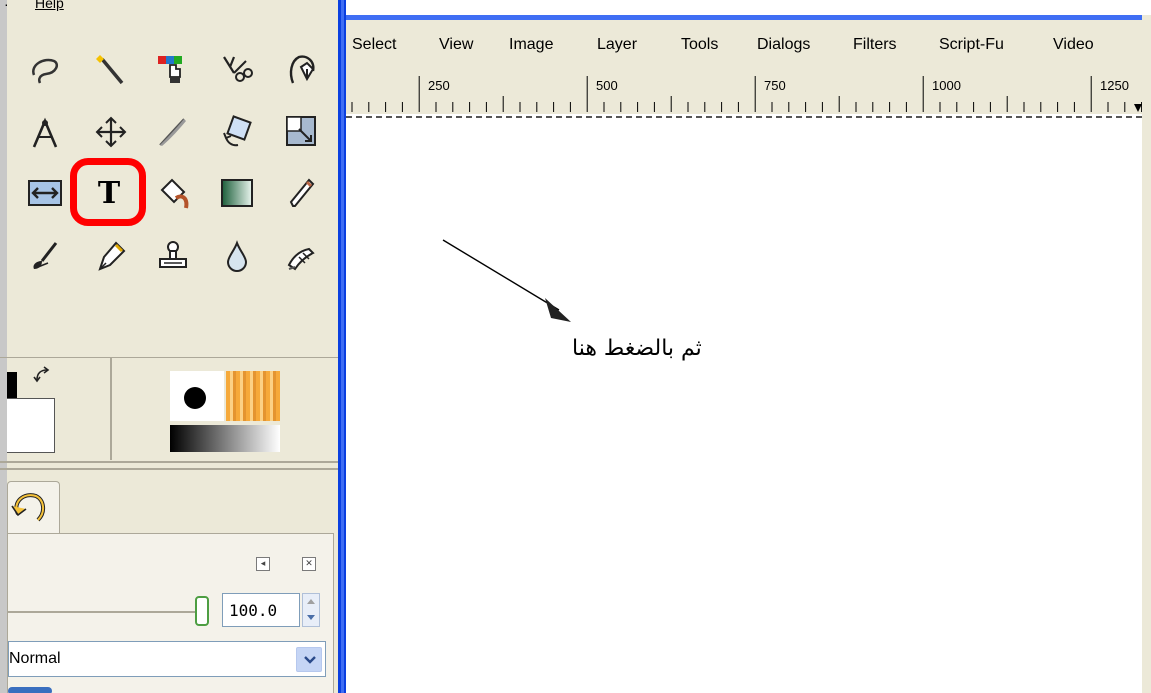  What do you see at coordinates (49, 5) in the screenshot?
I see `menu-help: Help` at bounding box center [49, 5].